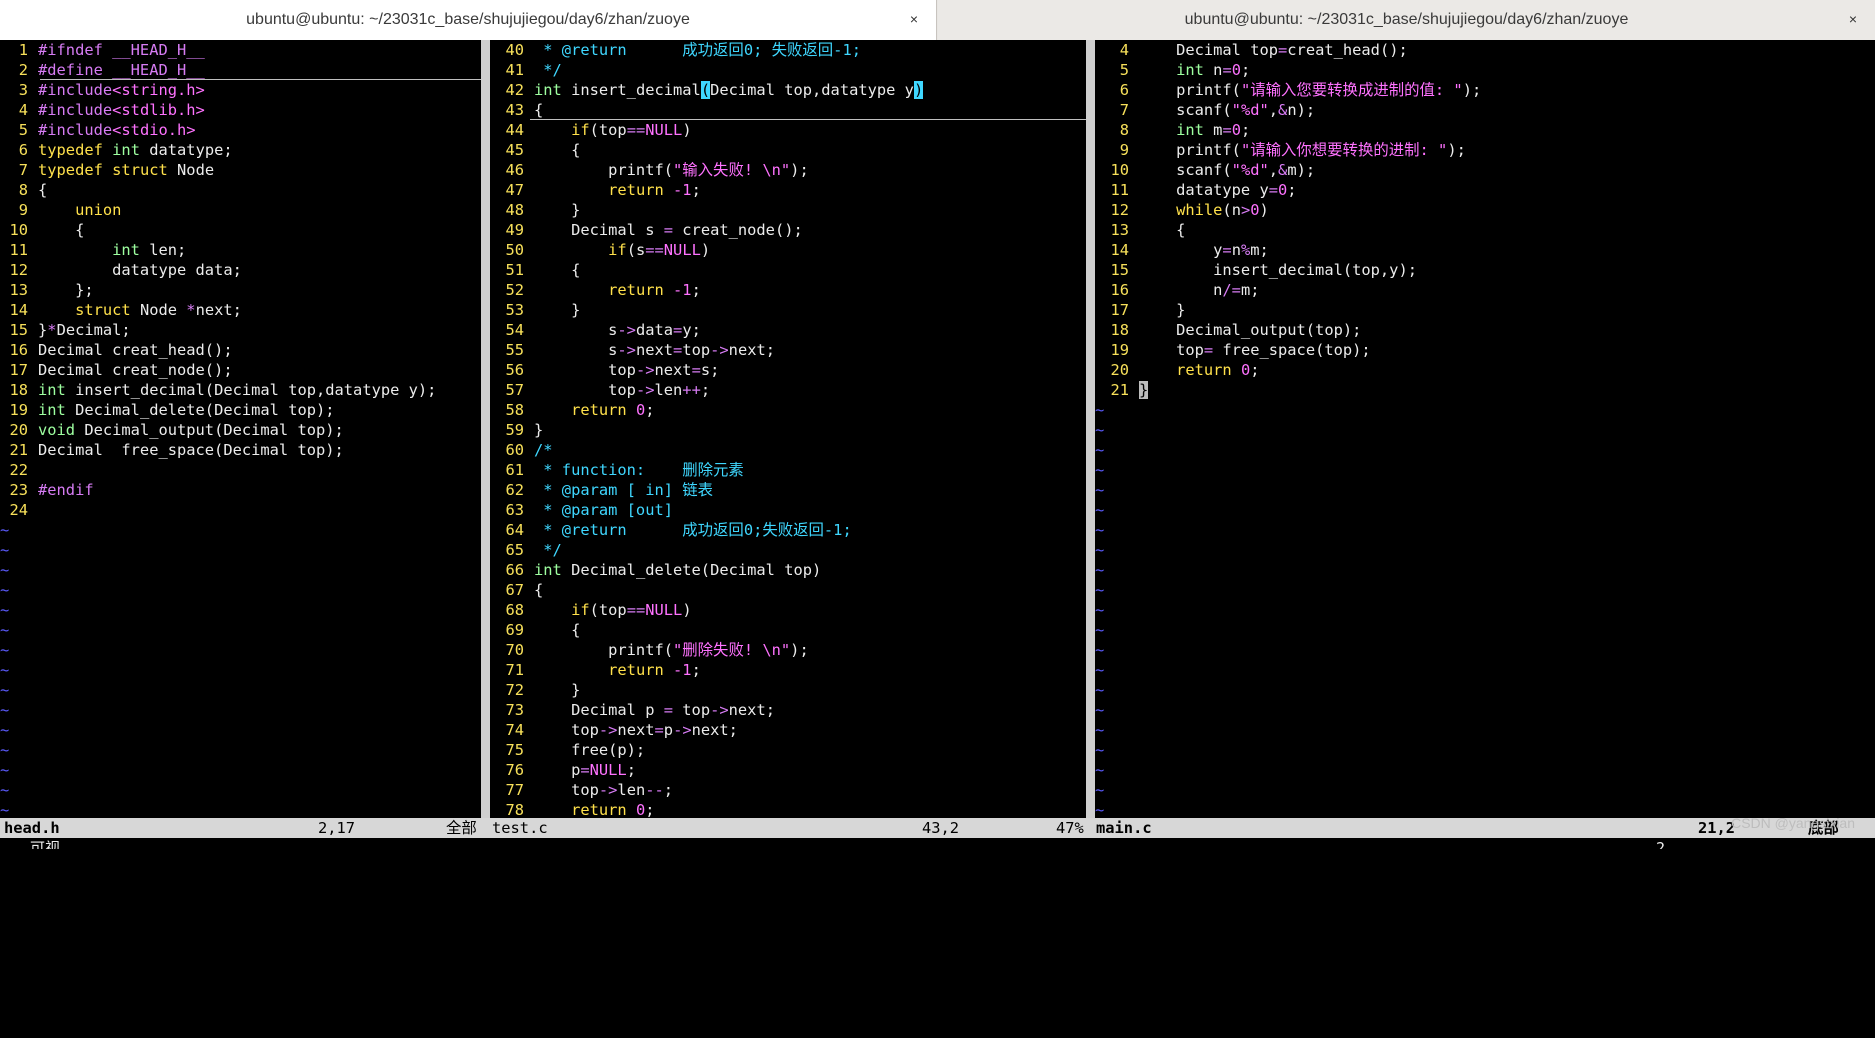 The height and width of the screenshot is (1038, 1875). I want to click on code-line: 41 */, so click(525, 70).